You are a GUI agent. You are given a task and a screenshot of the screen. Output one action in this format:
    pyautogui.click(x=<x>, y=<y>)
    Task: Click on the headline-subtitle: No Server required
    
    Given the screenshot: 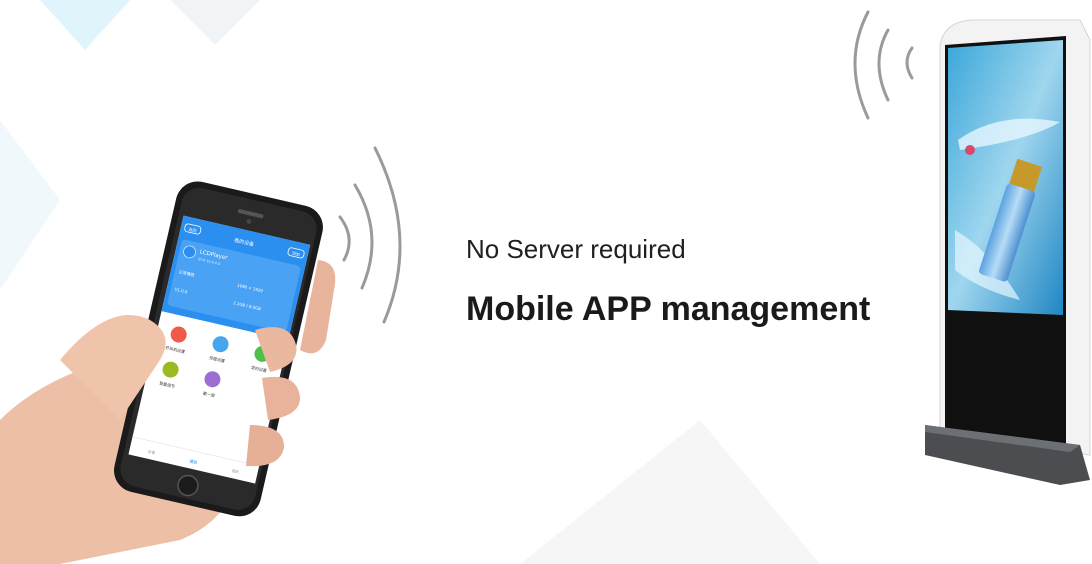 What is the action you would take?
    pyautogui.click(x=576, y=249)
    